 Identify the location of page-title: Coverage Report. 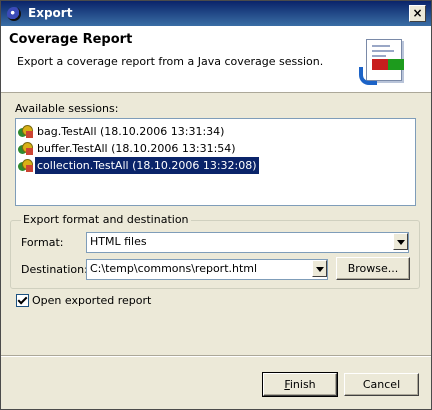
(71, 39).